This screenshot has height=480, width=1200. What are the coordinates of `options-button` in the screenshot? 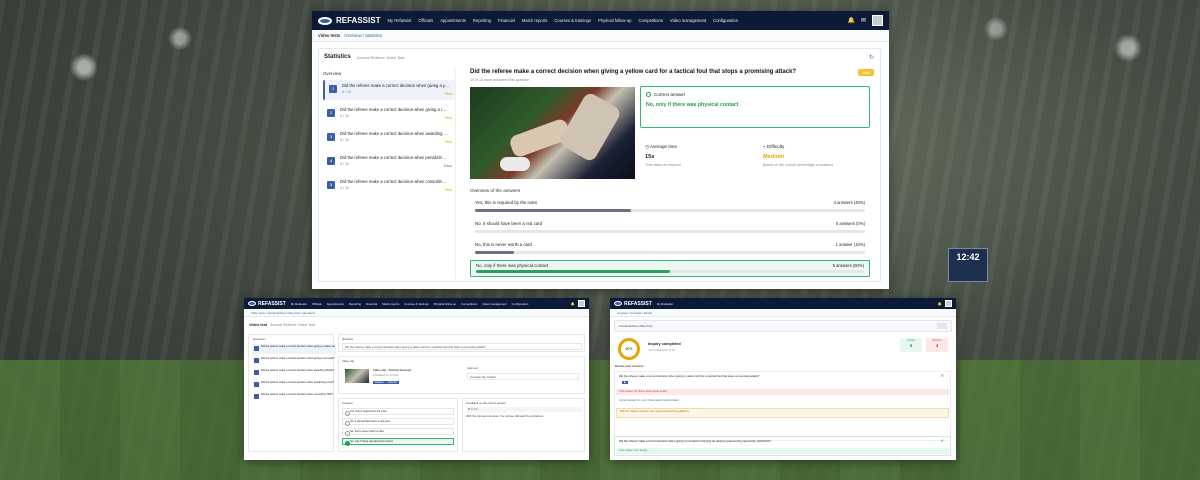 It's located at (942, 326).